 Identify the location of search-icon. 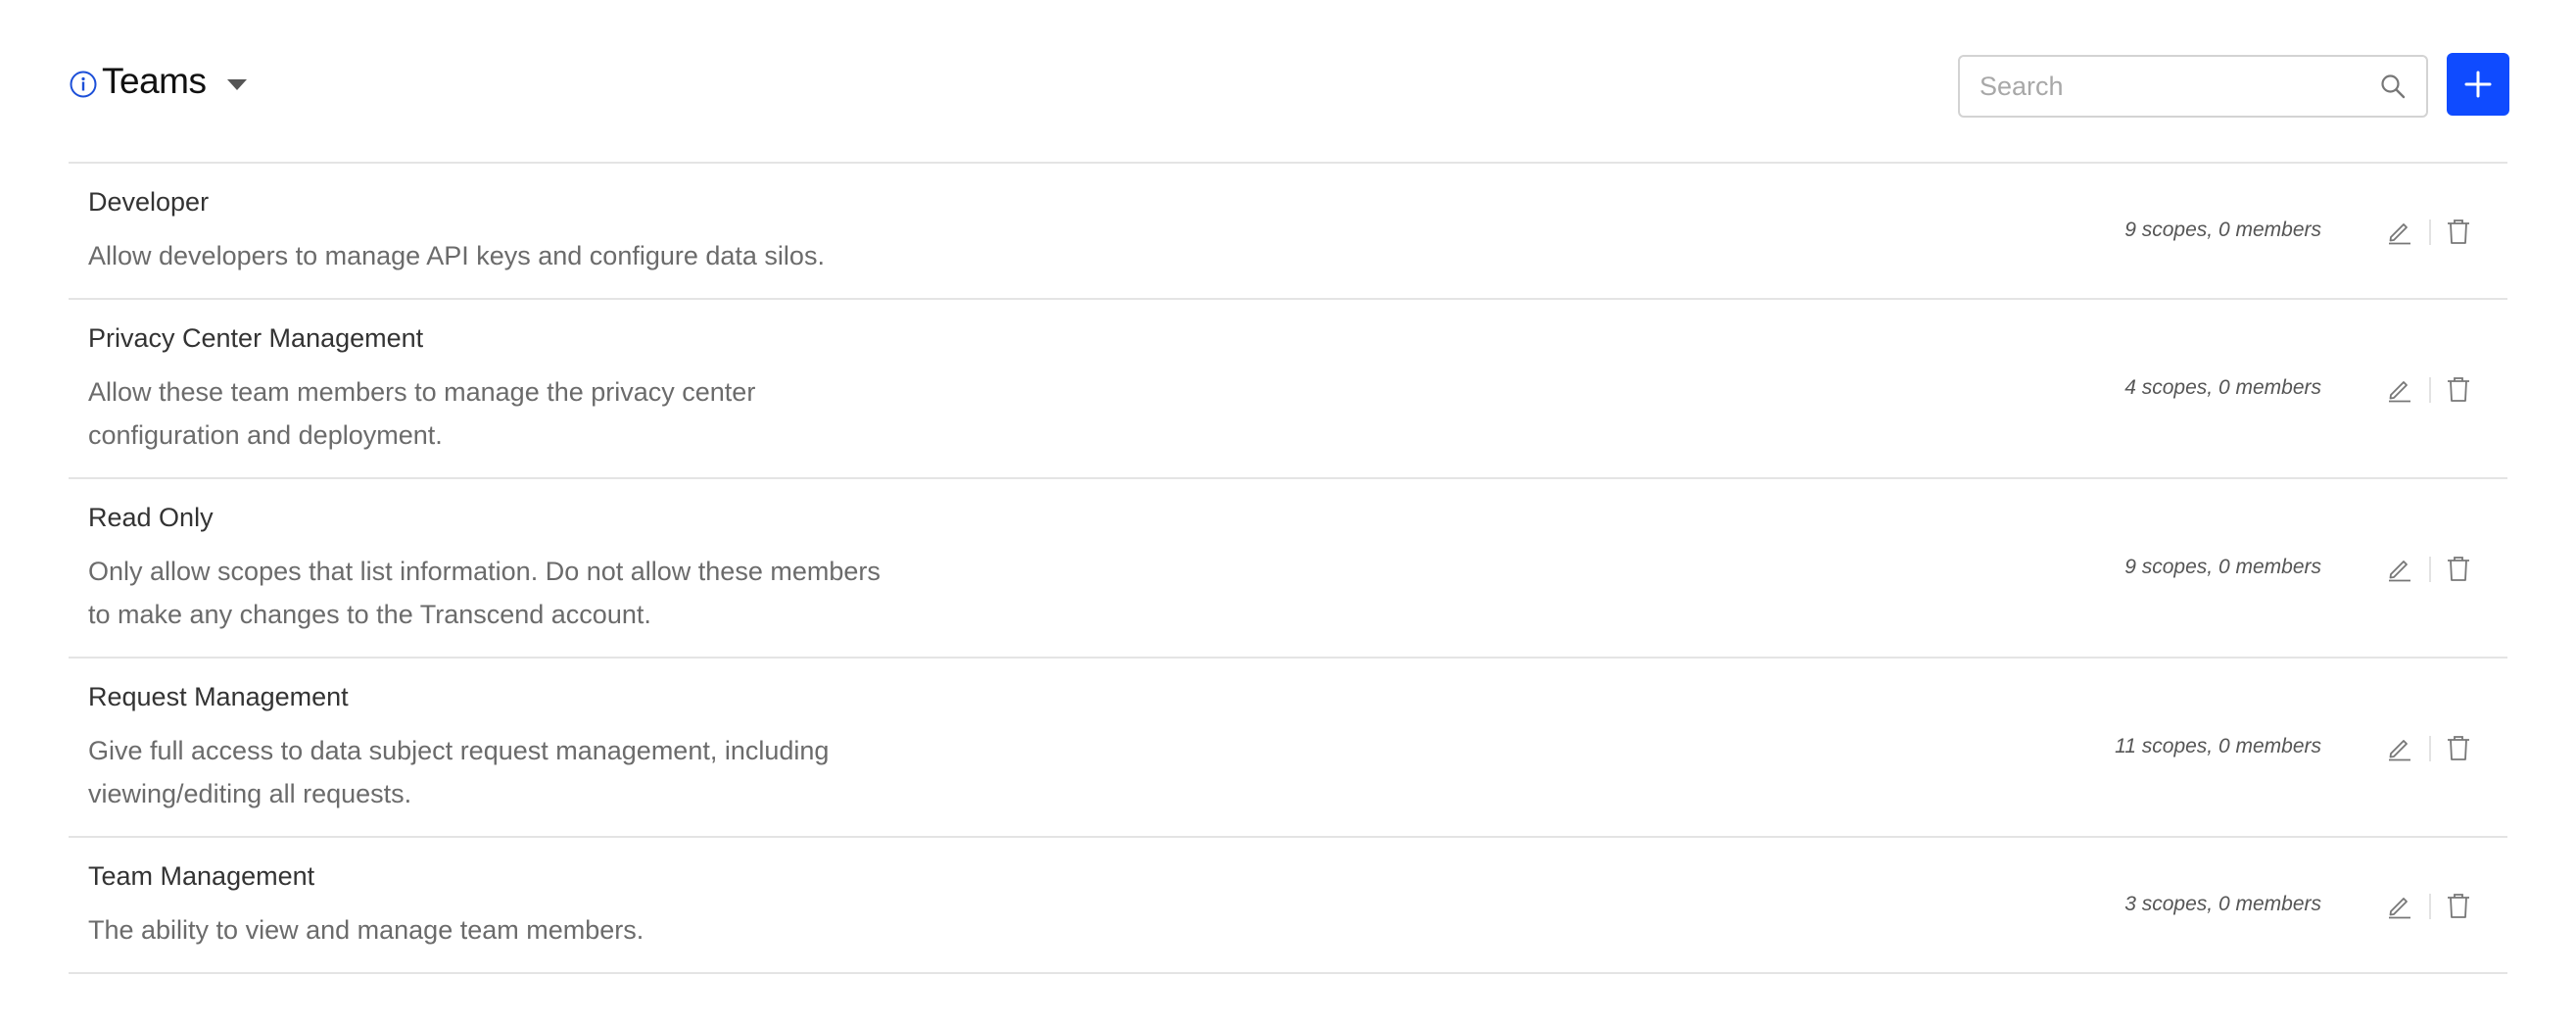
(2393, 86).